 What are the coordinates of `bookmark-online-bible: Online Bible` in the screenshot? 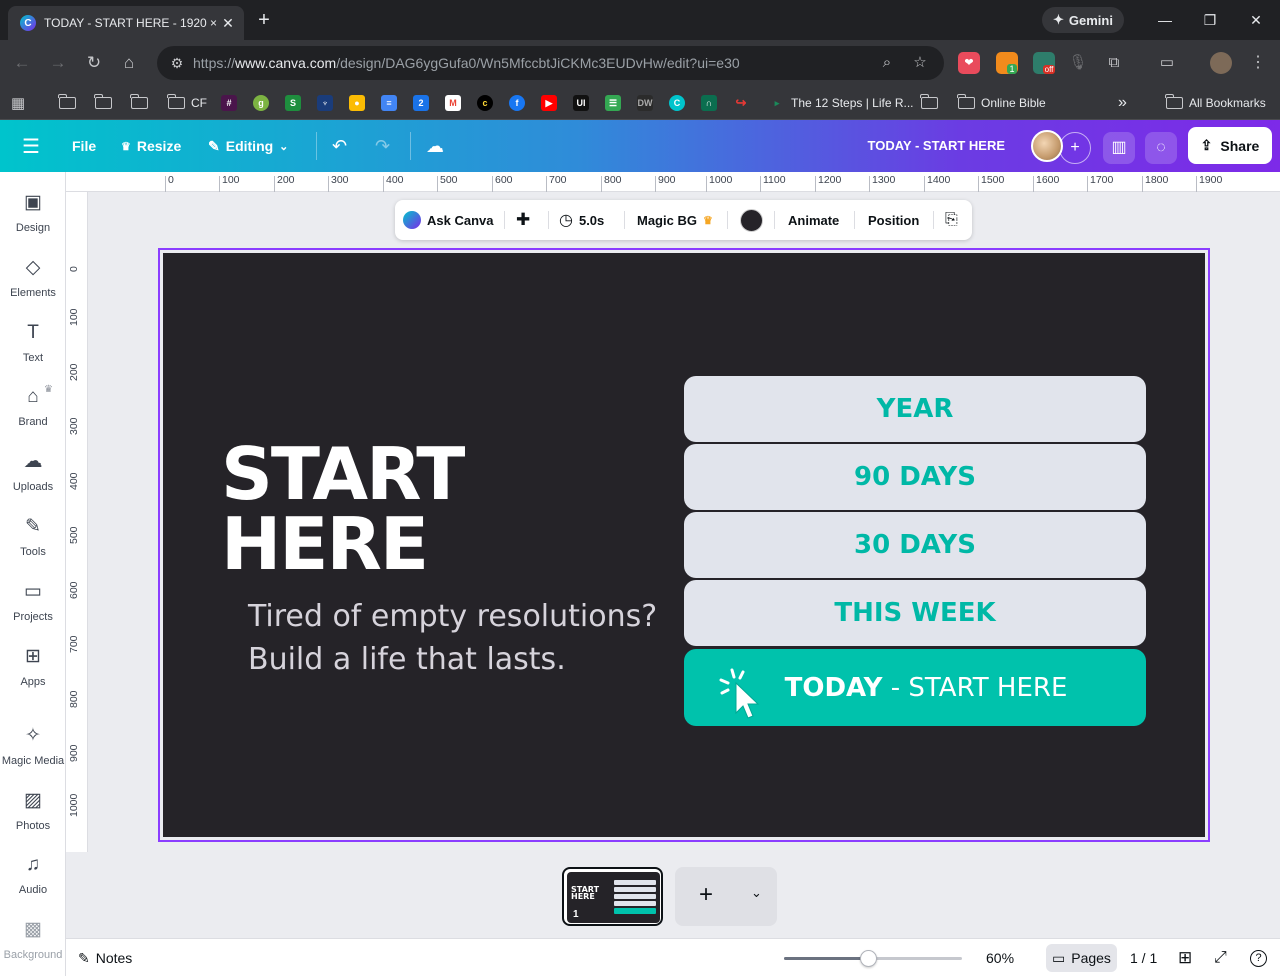 It's located at (1001, 103).